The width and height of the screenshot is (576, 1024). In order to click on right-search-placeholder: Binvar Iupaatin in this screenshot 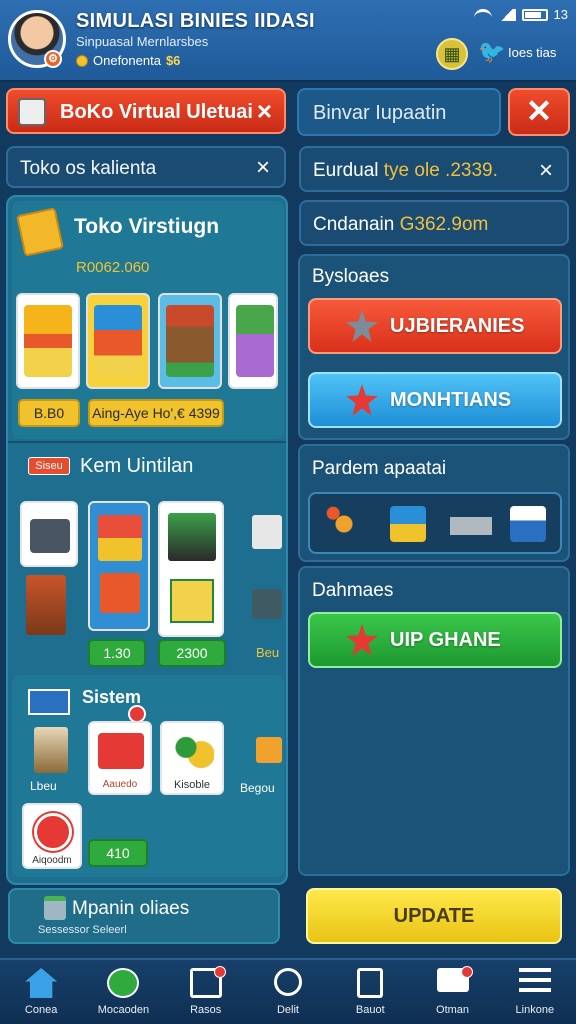, I will do `click(380, 113)`.